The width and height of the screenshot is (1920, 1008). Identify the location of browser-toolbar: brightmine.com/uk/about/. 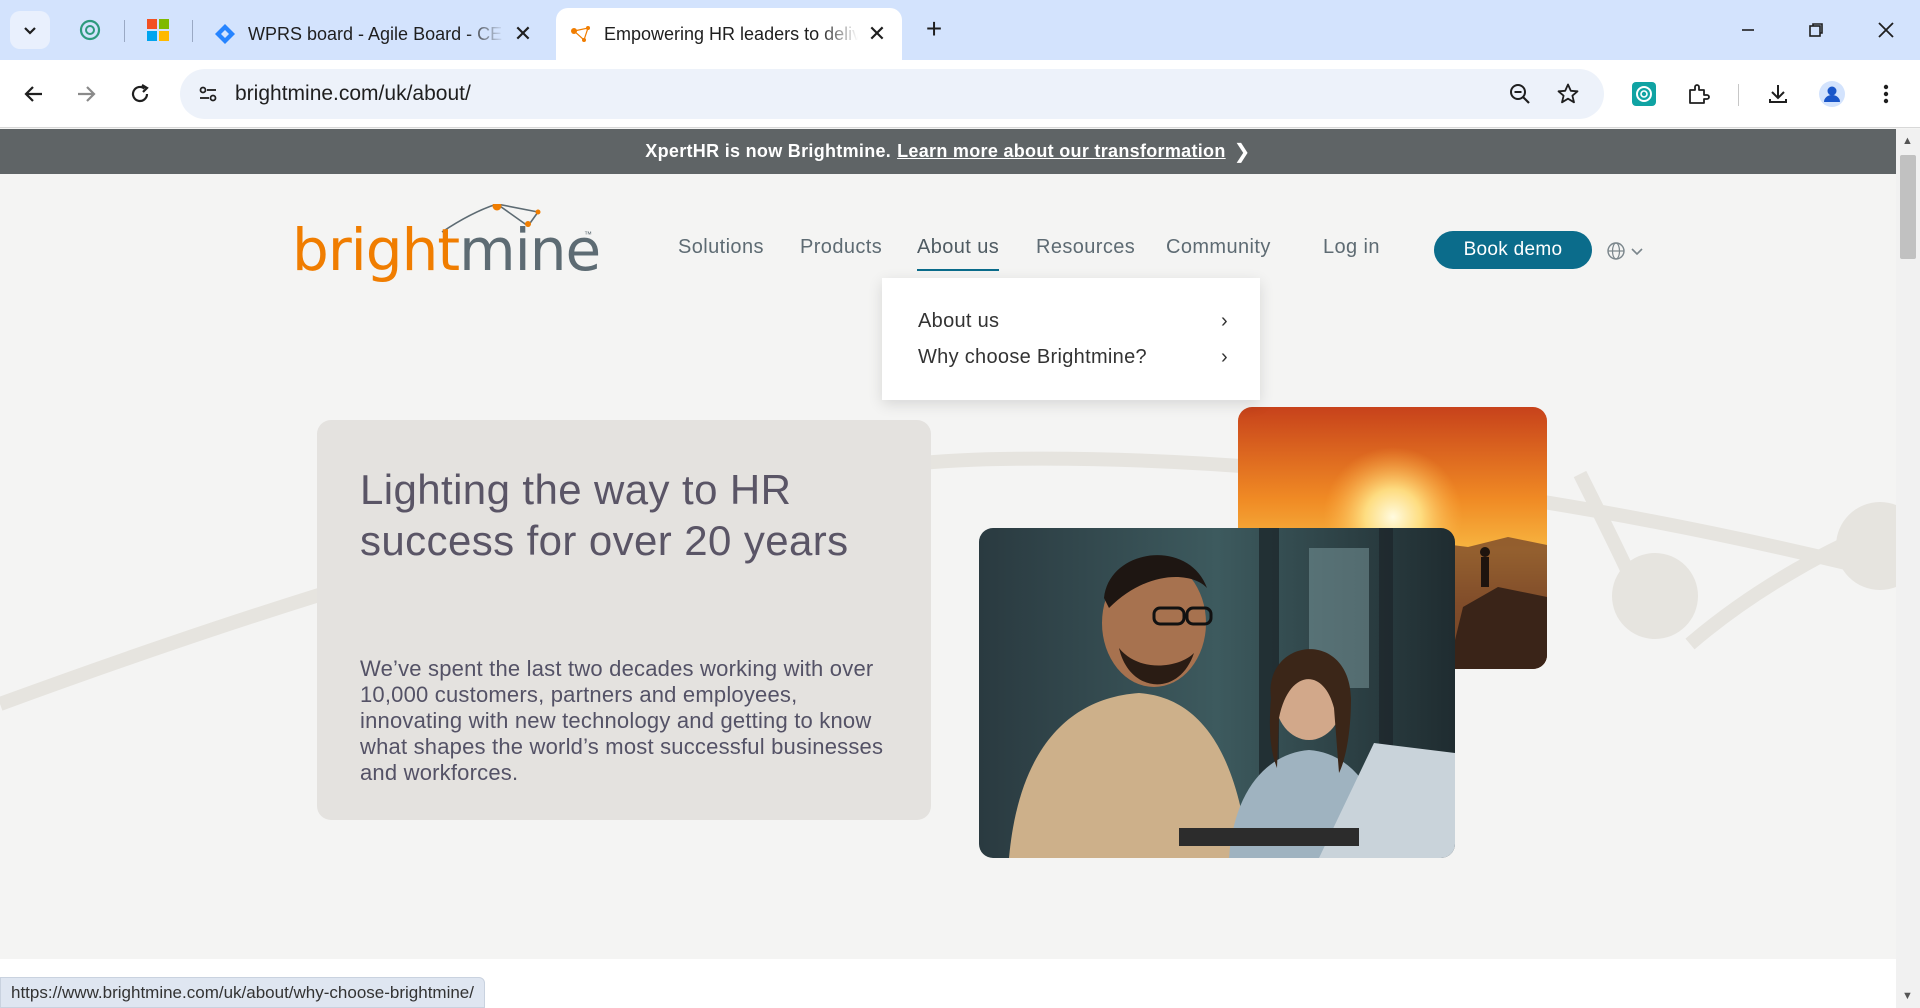
(960, 94).